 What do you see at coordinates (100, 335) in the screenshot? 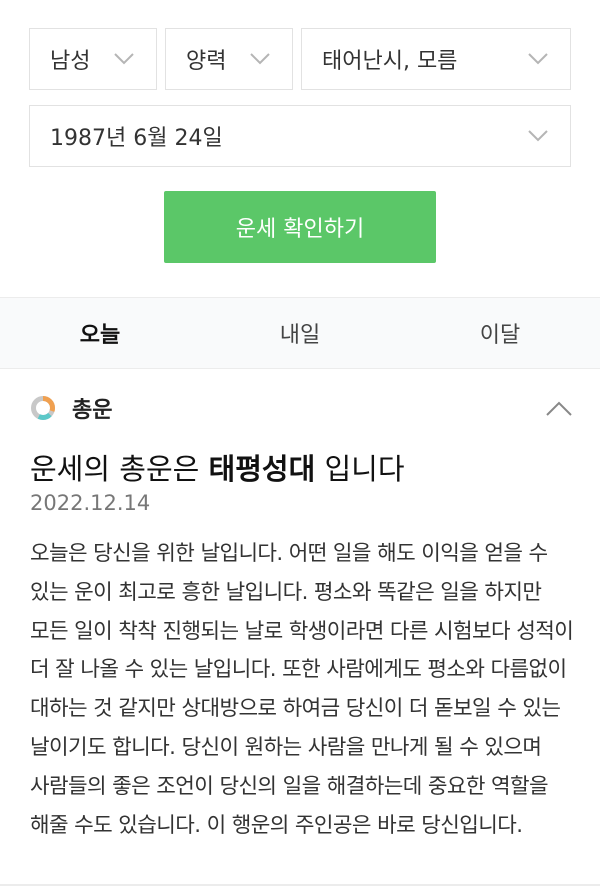
I see `tab-today-label: 오늘` at bounding box center [100, 335].